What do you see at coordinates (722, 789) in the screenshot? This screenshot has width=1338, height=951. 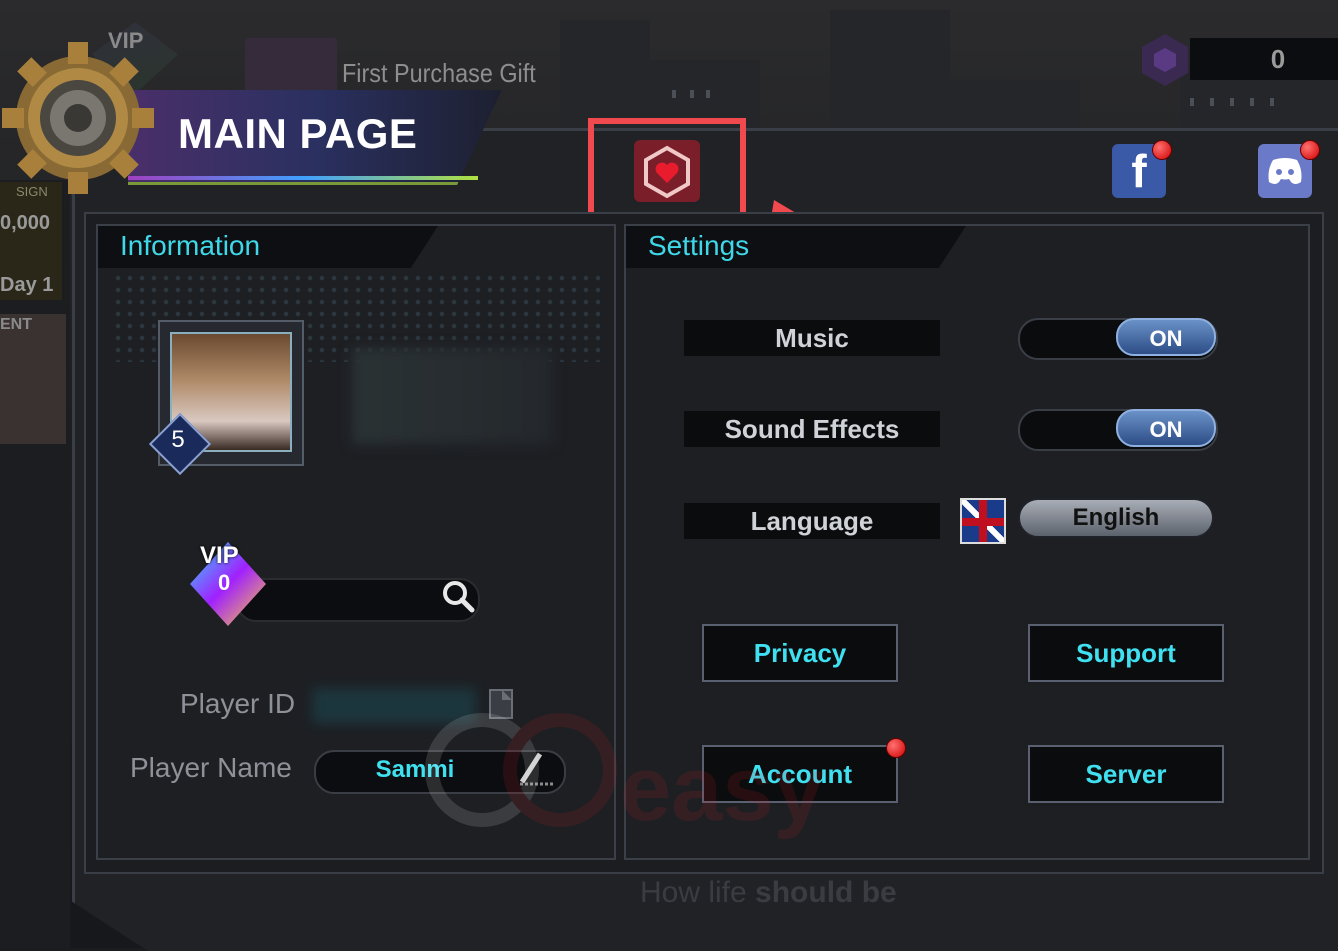 I see `watermark-brand: easy` at bounding box center [722, 789].